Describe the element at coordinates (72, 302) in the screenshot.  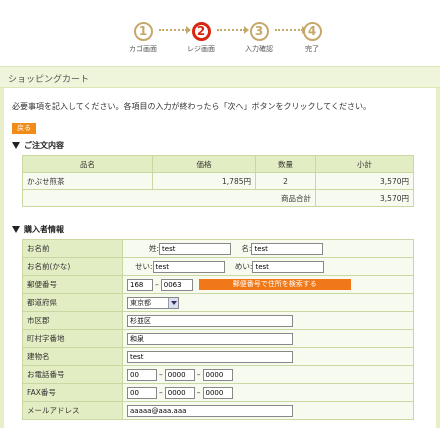
I see `pref-label: 都道府県` at that location.